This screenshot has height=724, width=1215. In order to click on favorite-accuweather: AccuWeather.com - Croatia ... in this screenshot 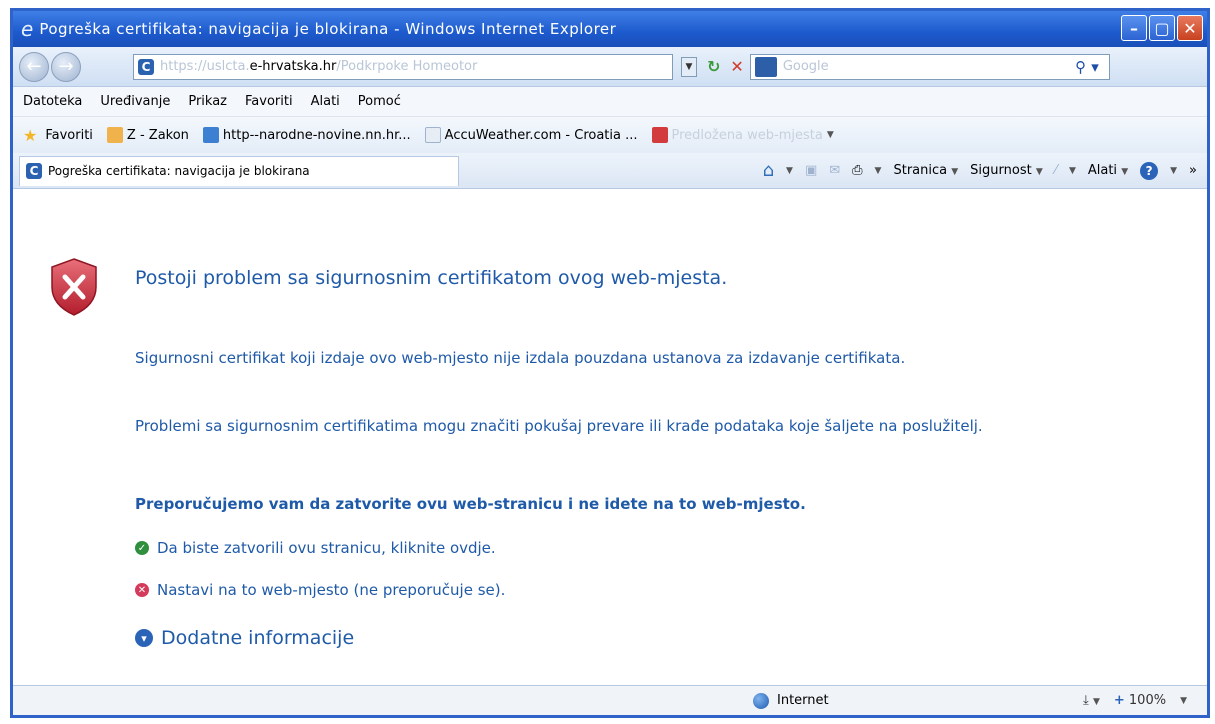, I will do `click(531, 135)`.